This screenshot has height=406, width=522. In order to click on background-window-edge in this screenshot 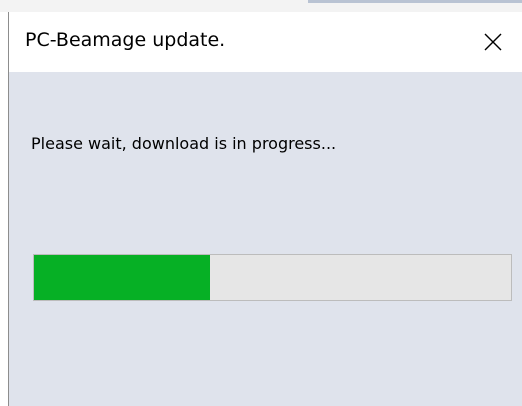, I will do `click(415, 1)`.